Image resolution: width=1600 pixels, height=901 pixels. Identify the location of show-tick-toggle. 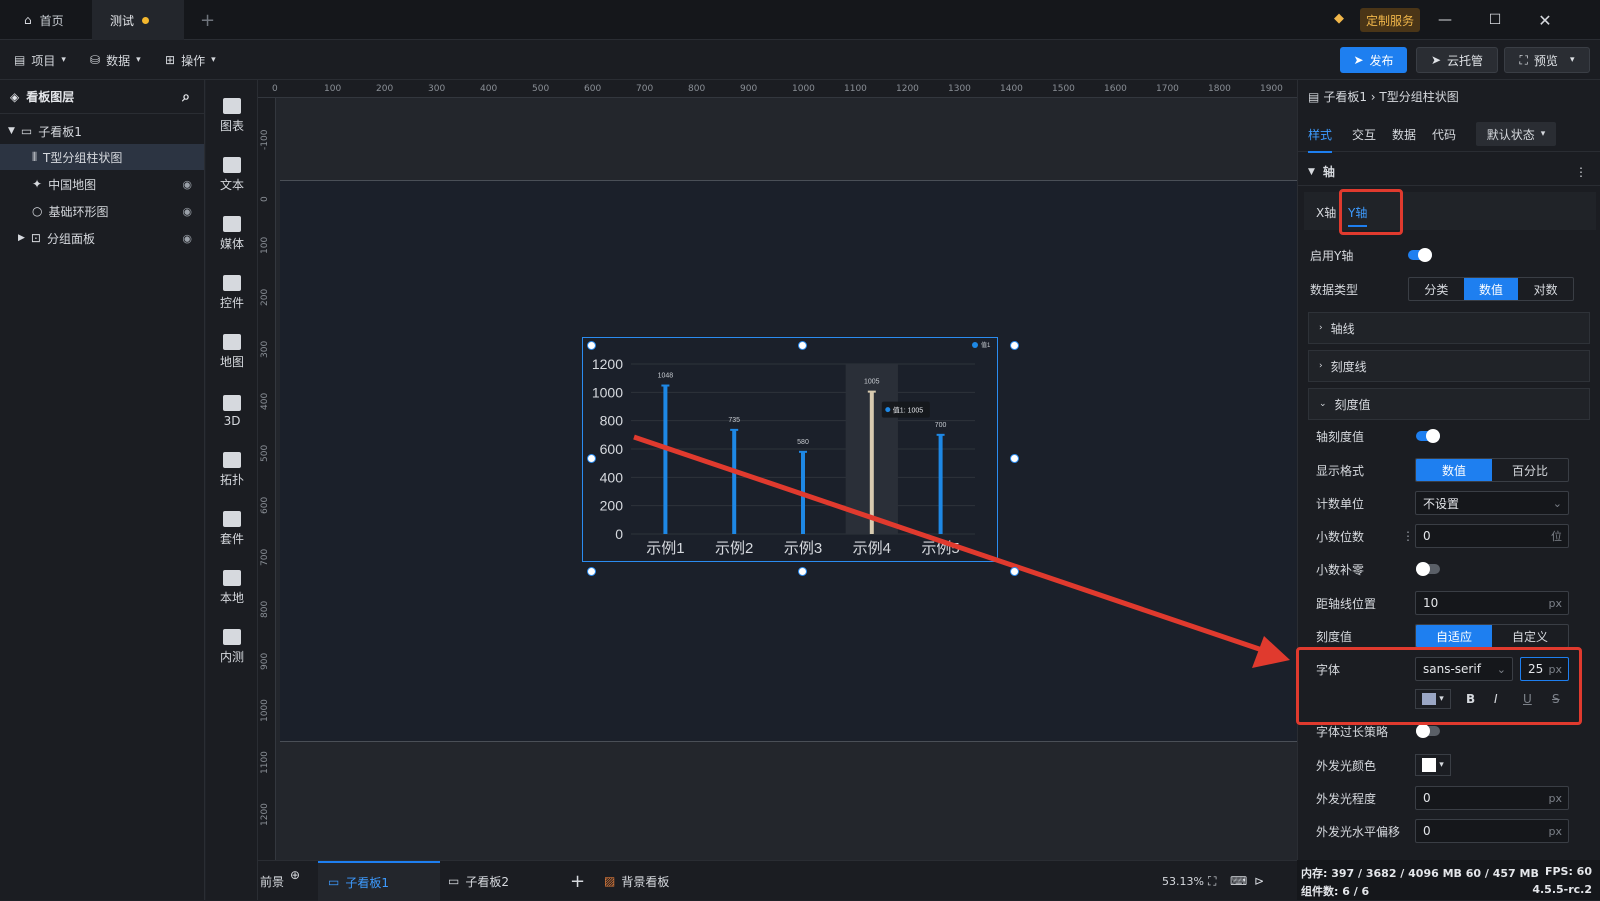
(1428, 436).